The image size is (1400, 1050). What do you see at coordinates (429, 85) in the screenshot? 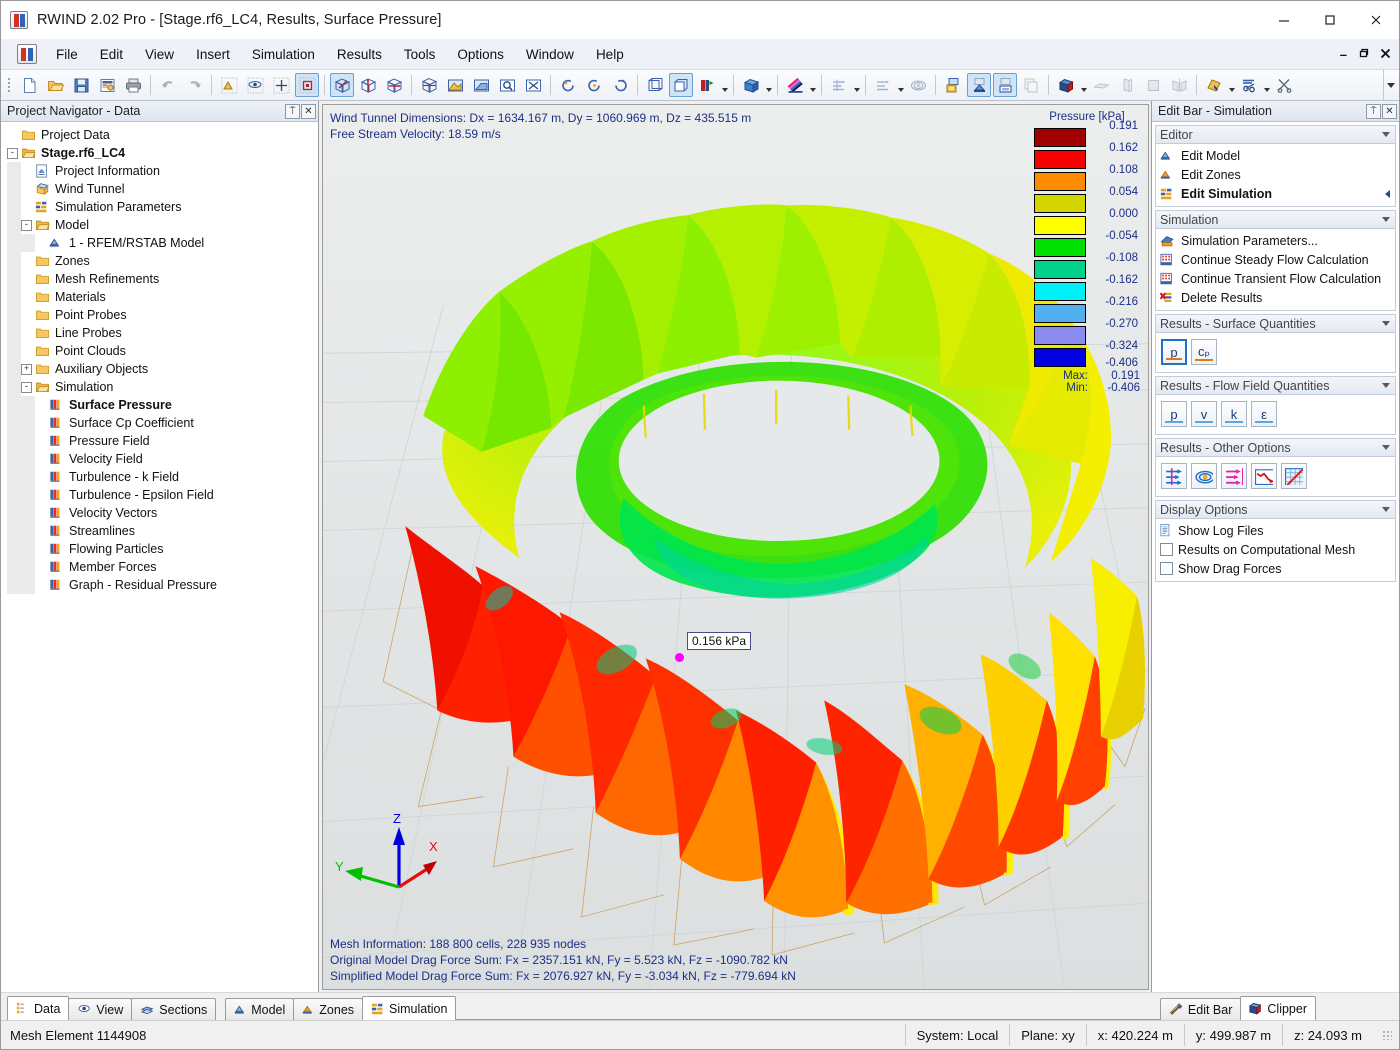
I see `view-cube-icon` at bounding box center [429, 85].